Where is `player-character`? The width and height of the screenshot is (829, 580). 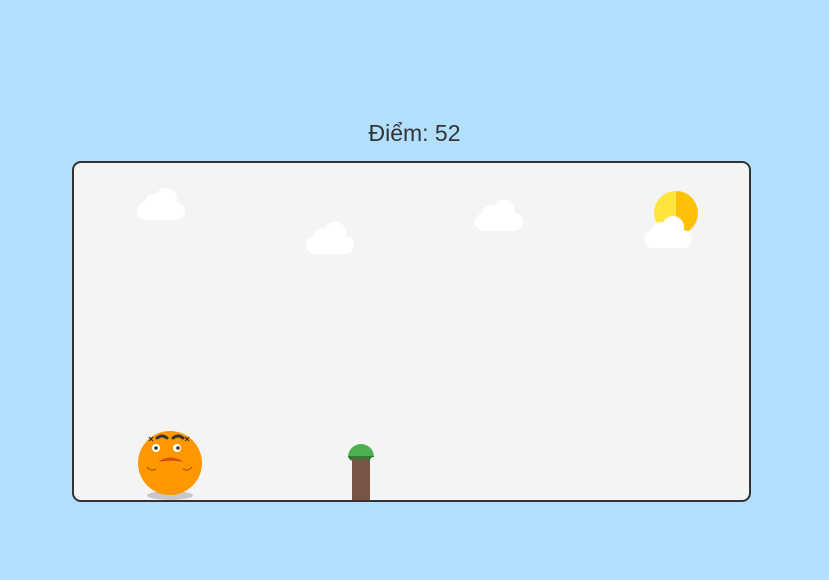
player-character is located at coordinates (170, 464).